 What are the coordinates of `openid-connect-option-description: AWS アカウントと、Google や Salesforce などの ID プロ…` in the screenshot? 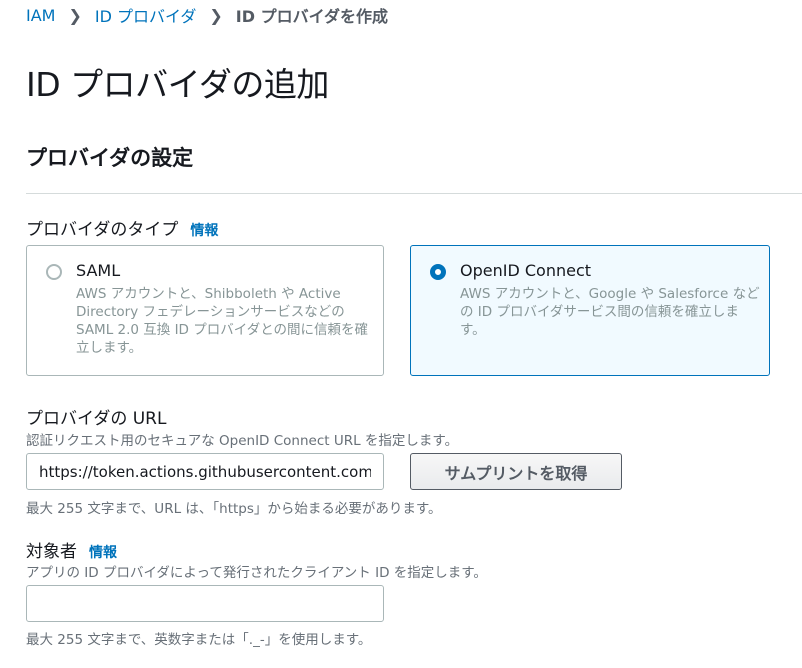 It's located at (610, 312).